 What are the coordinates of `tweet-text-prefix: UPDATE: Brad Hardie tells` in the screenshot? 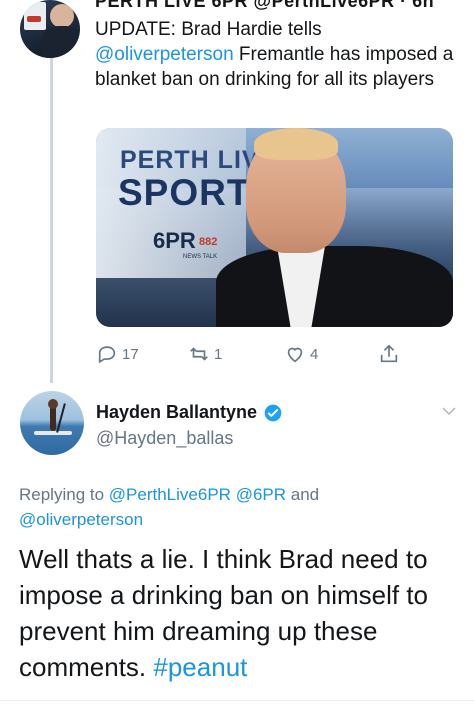 It's located at (208, 29).